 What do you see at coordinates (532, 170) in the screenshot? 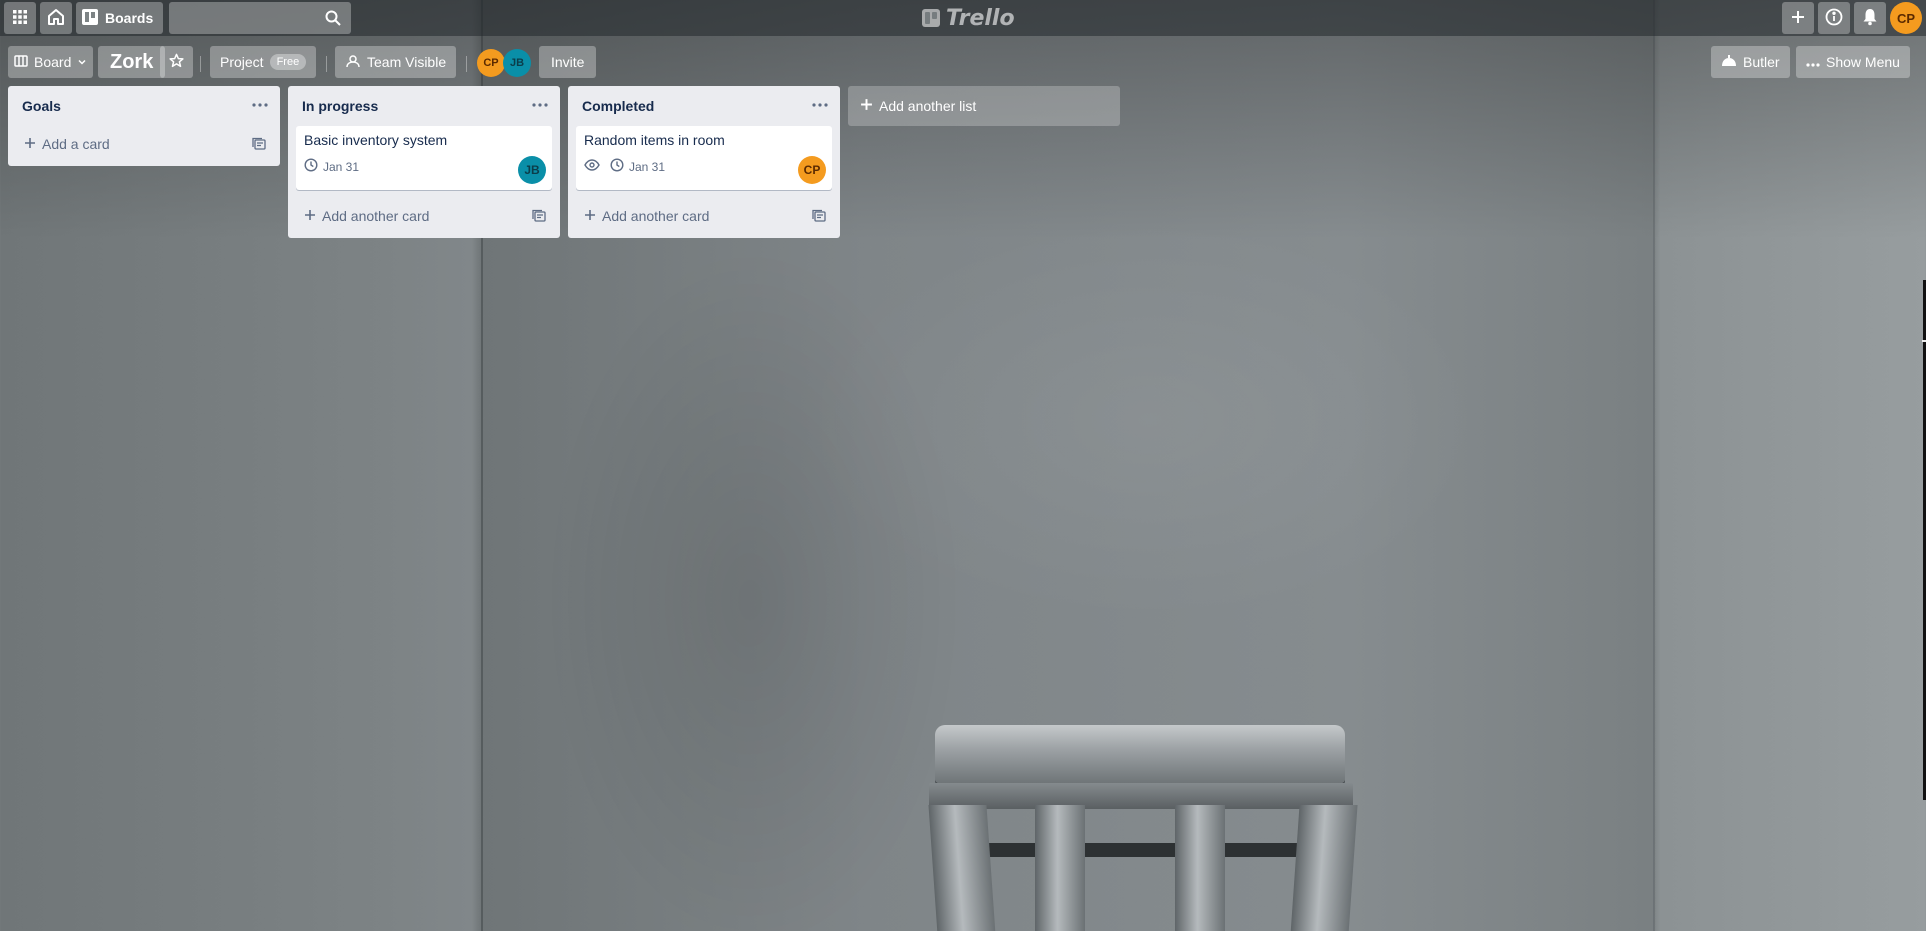
I see `card-member-avatar: JB` at bounding box center [532, 170].